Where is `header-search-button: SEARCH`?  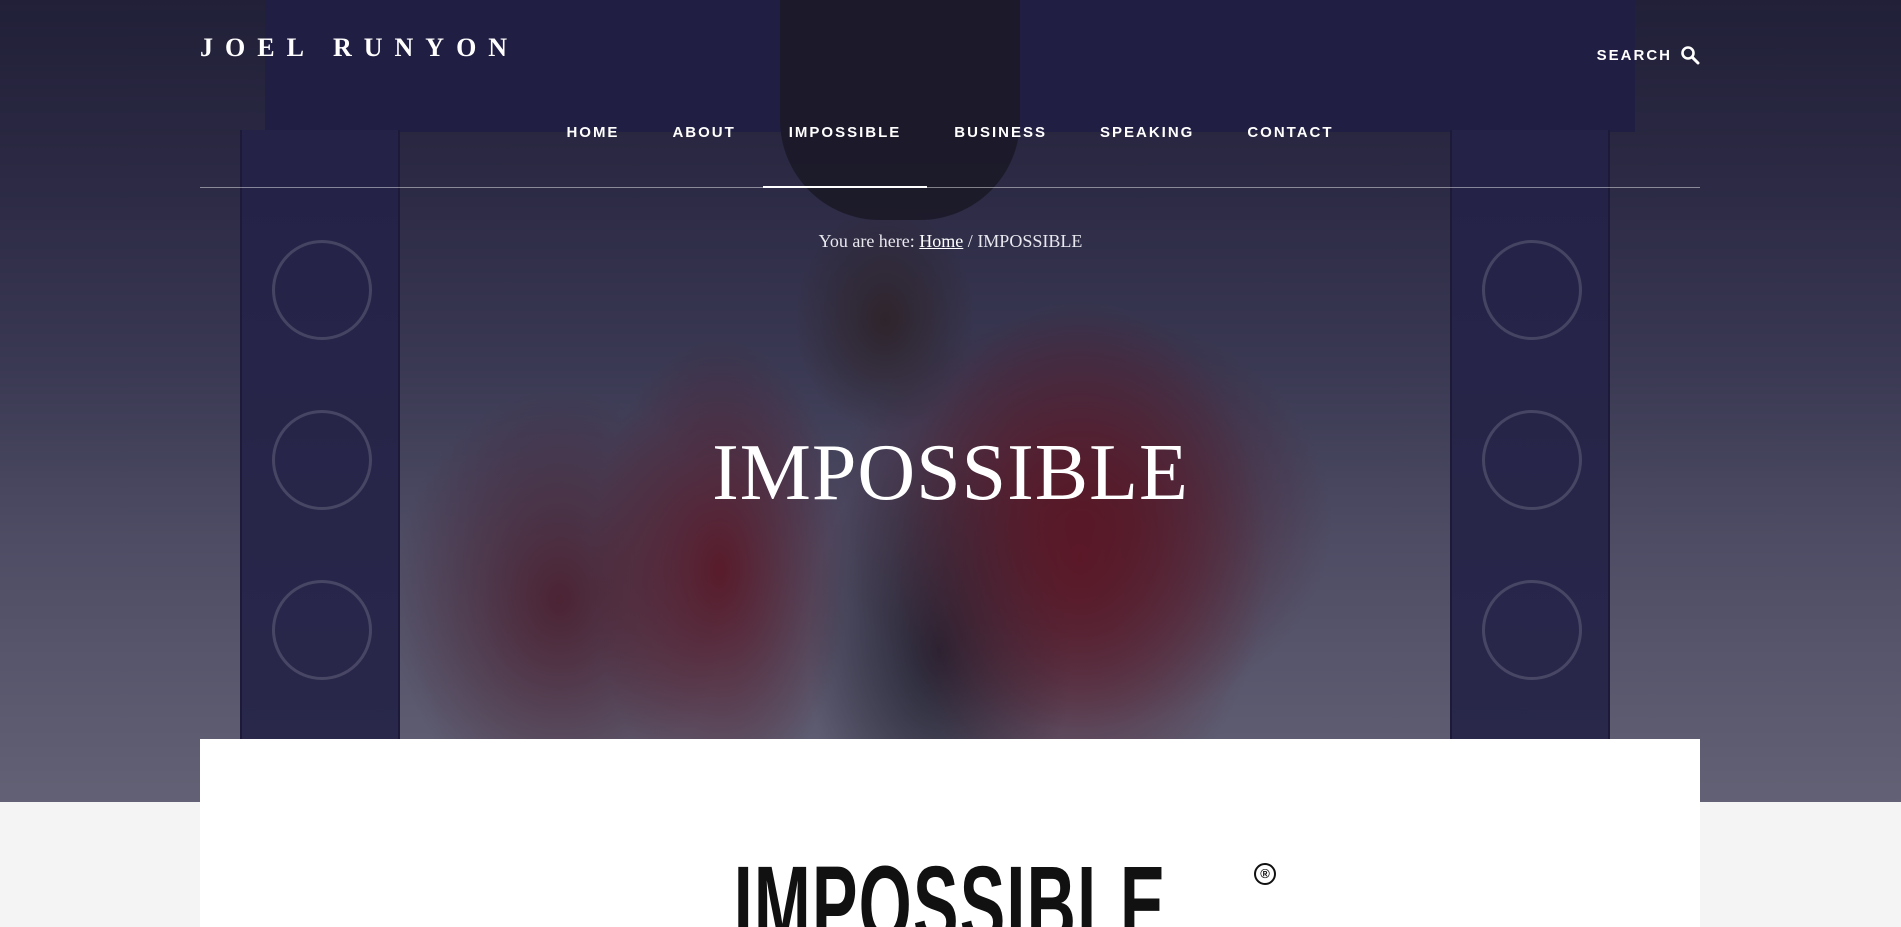 header-search-button: SEARCH is located at coordinates (1648, 55).